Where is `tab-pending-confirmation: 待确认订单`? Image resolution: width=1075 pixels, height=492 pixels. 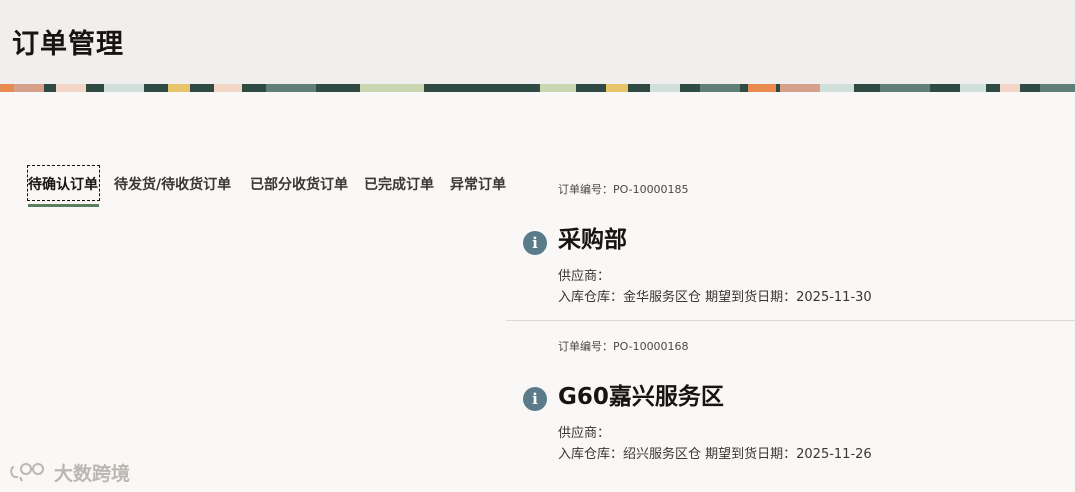
tab-pending-confirmation: 待确认订单 is located at coordinates (63, 186).